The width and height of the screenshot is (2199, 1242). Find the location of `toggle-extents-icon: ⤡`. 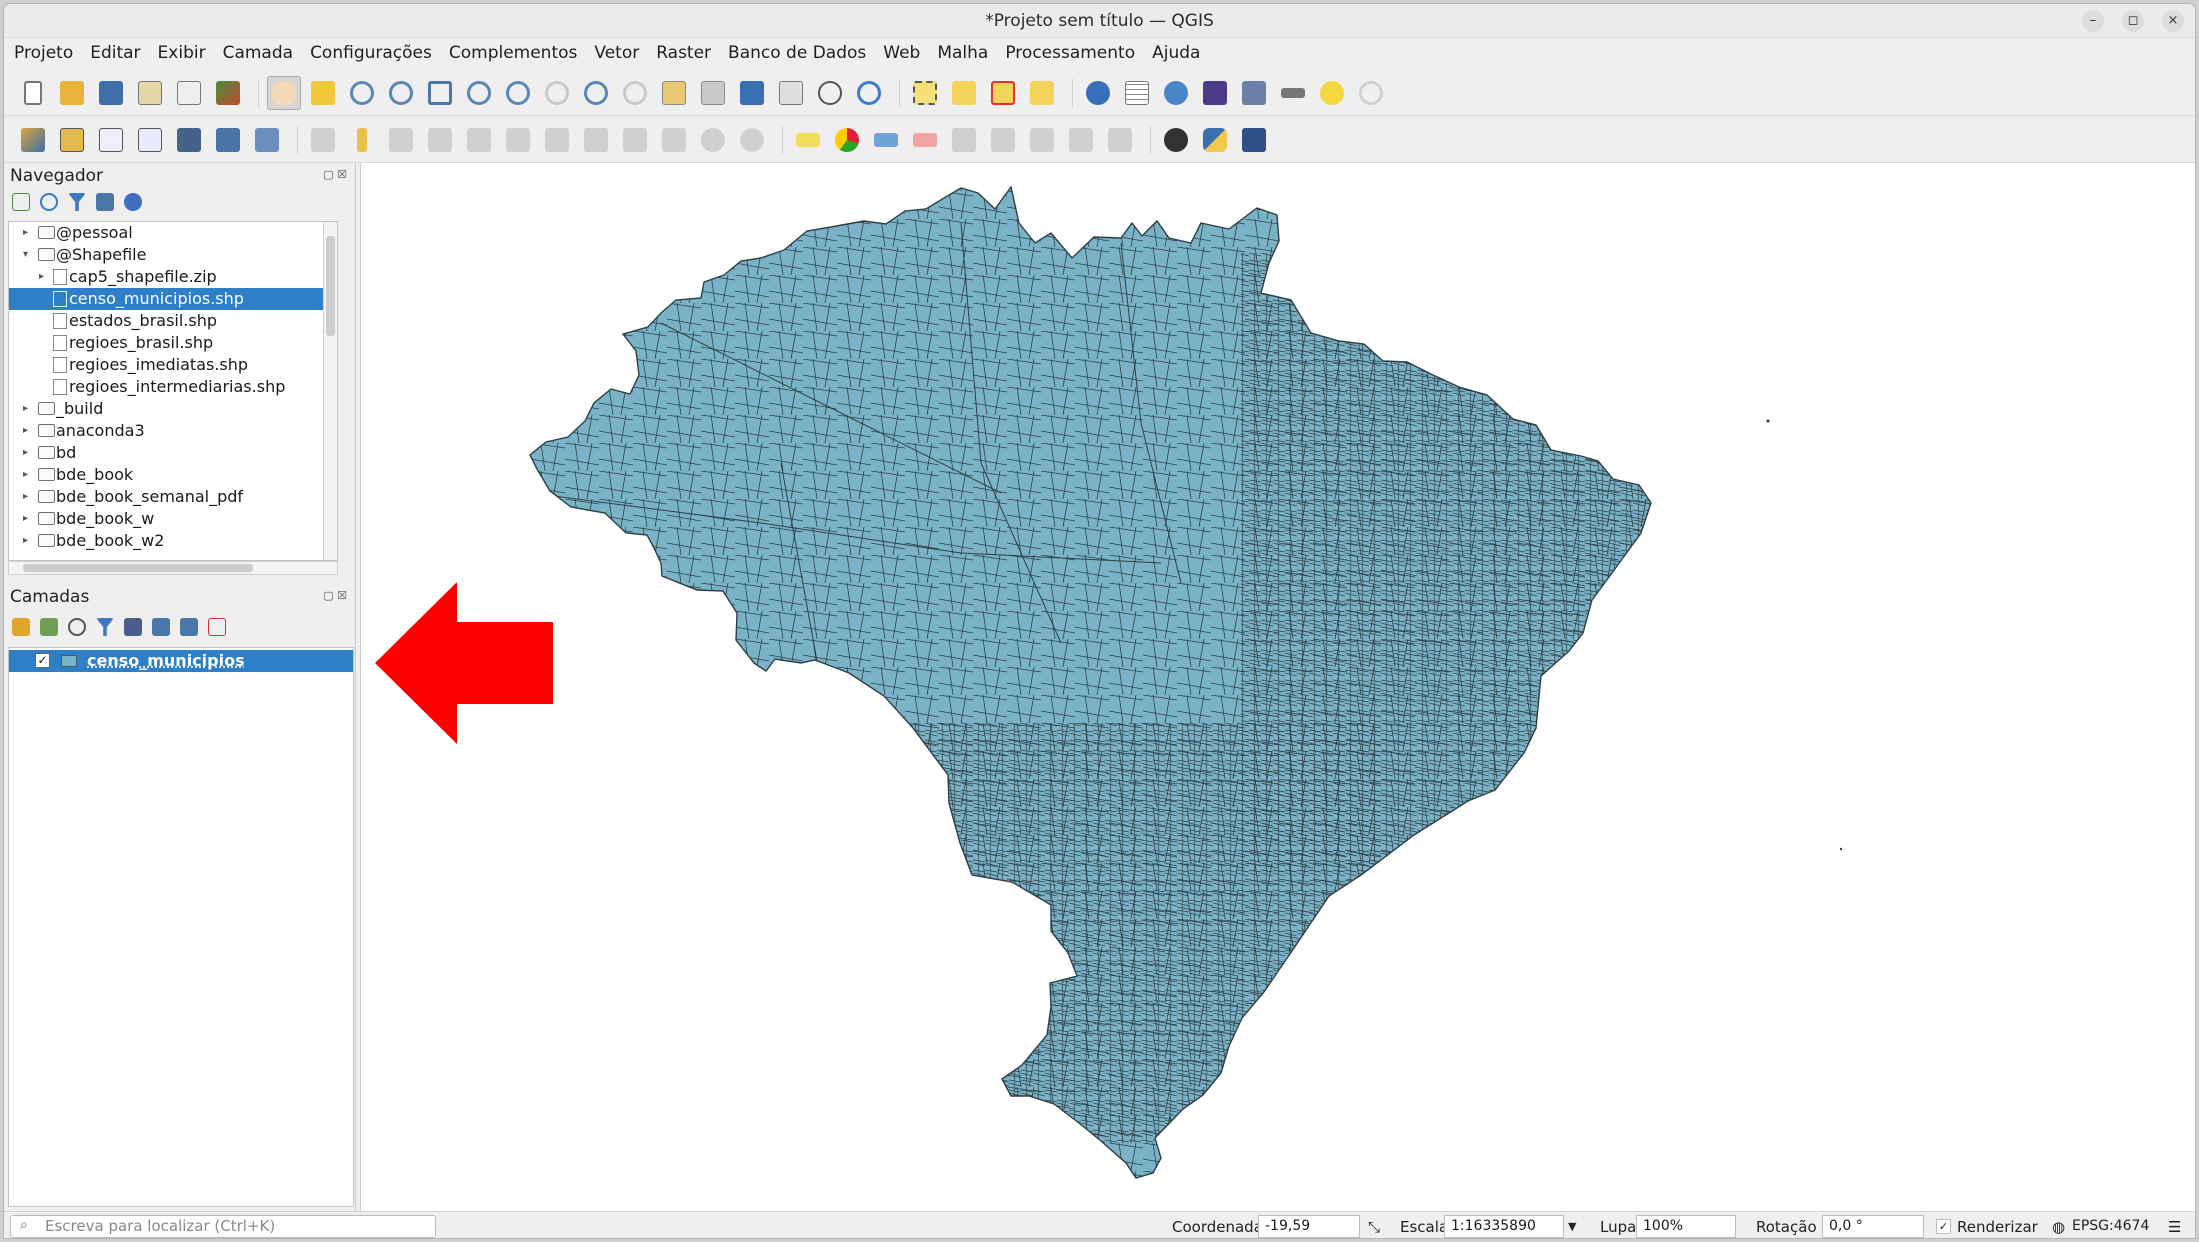

toggle-extents-icon: ⤡ is located at coordinates (1374, 1227).